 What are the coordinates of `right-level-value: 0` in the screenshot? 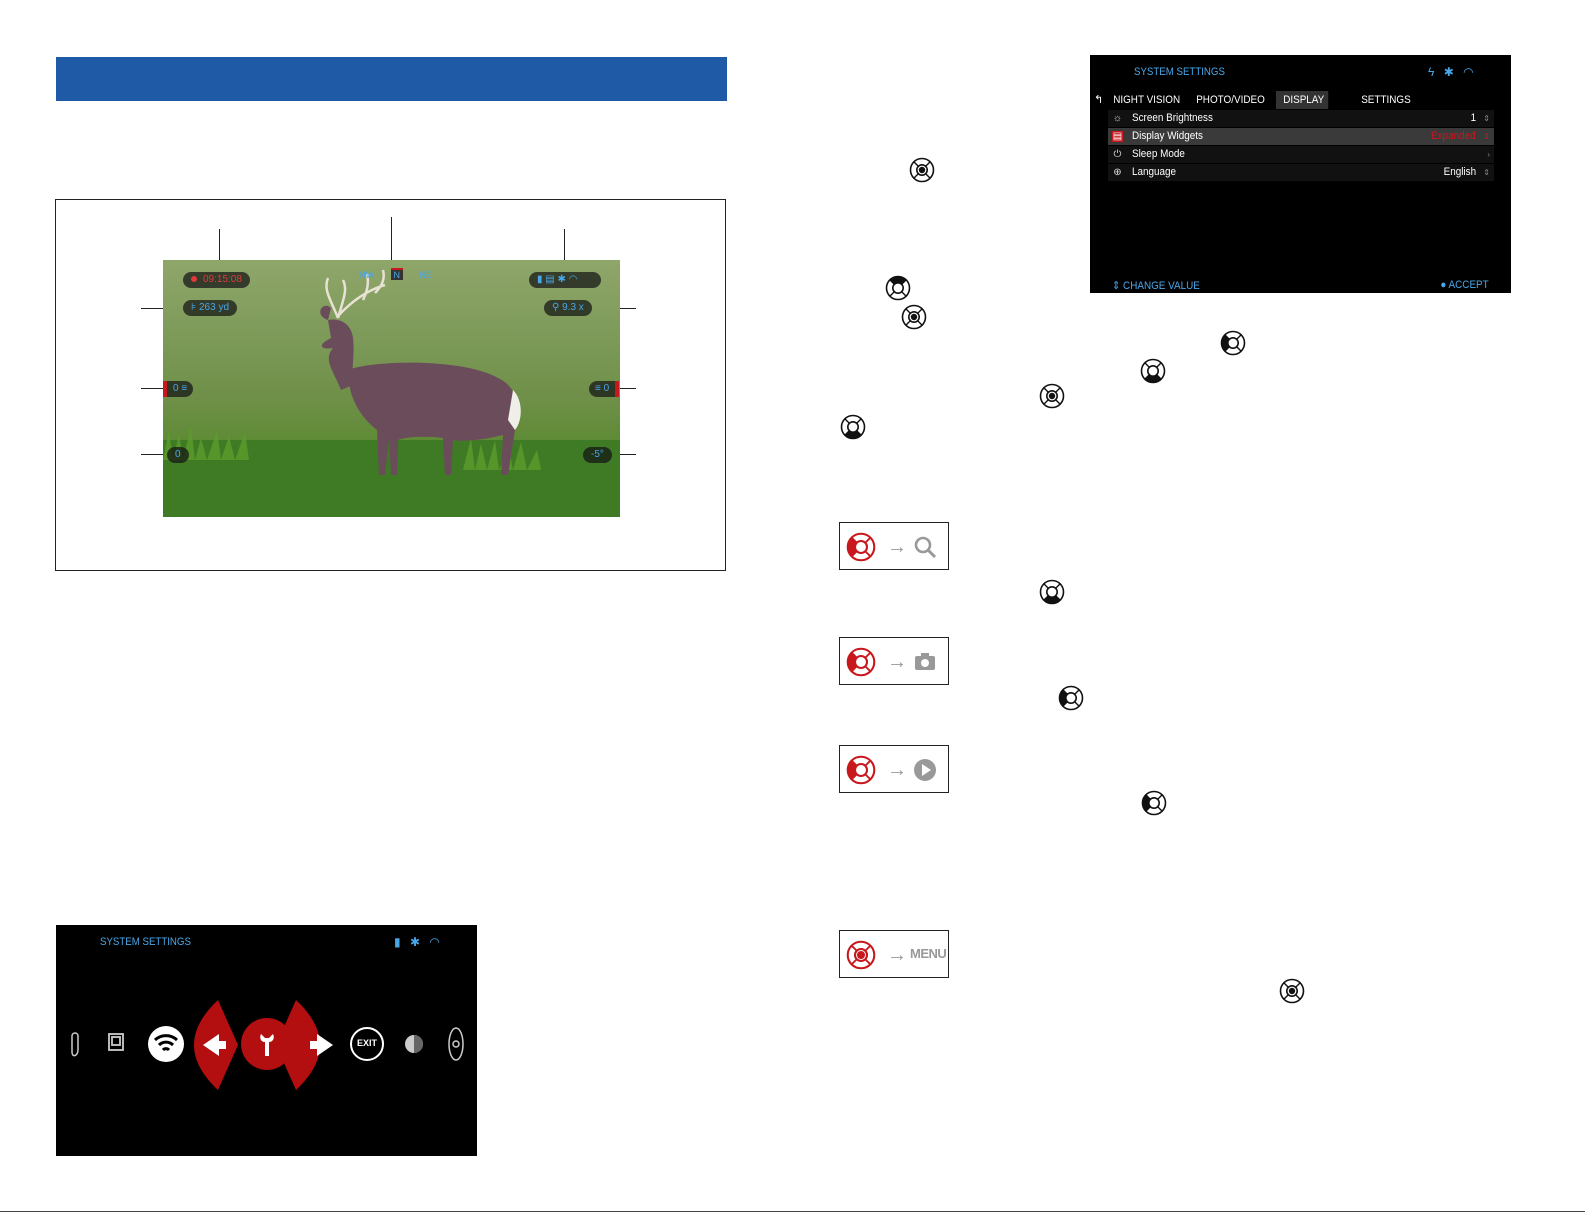 It's located at (606, 388).